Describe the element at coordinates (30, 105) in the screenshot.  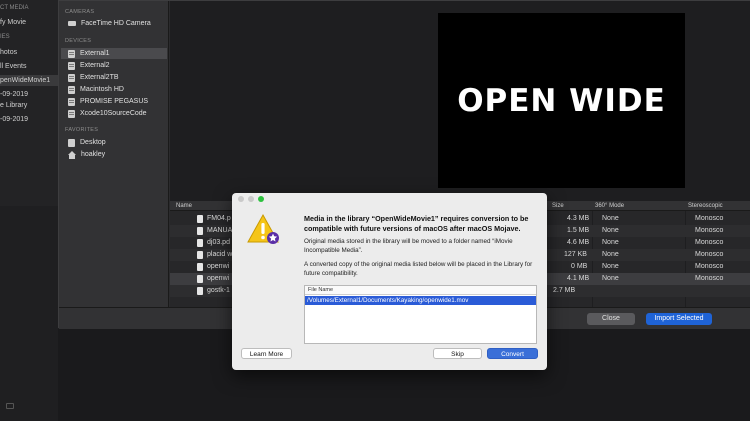
I see `library-item-library: e Library` at that location.